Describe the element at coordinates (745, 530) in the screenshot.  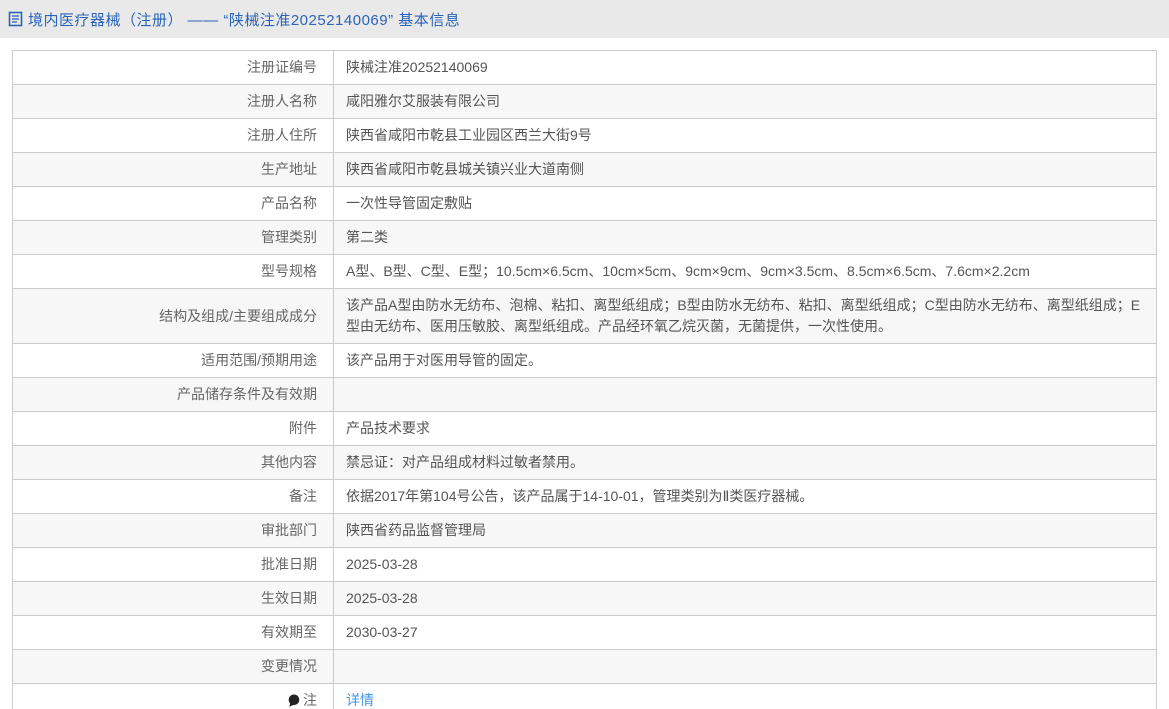
I see `row-value: 陕西省药品监督管理局` at that location.